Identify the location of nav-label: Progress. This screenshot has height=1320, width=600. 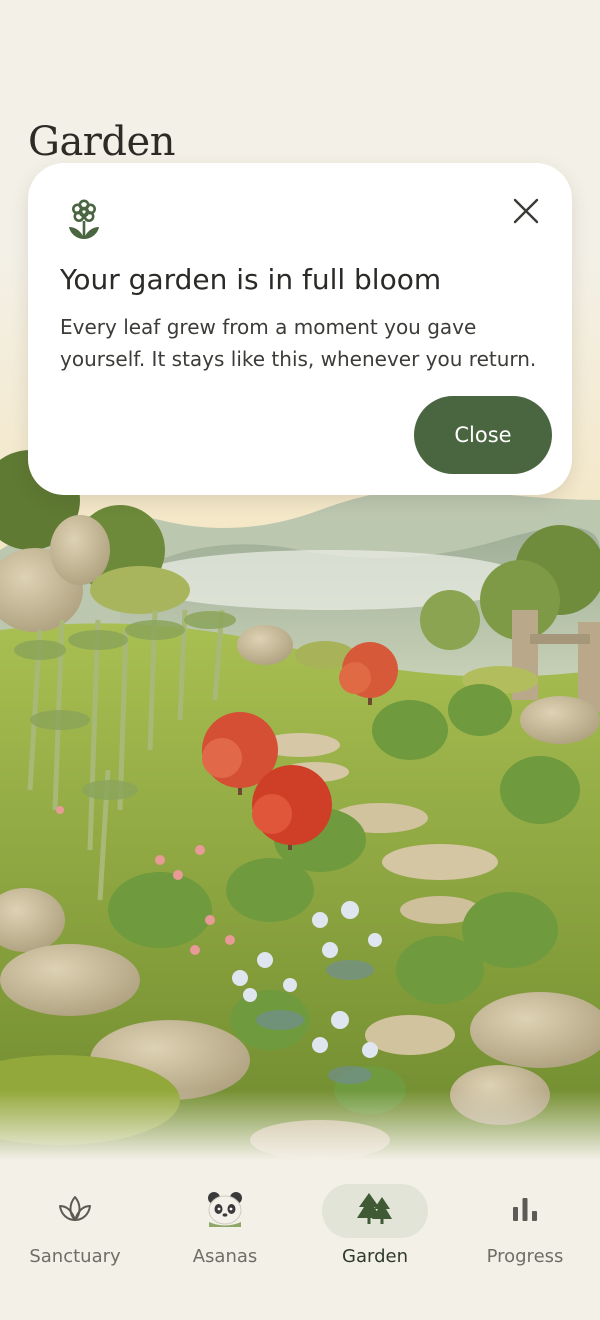
(525, 1256).